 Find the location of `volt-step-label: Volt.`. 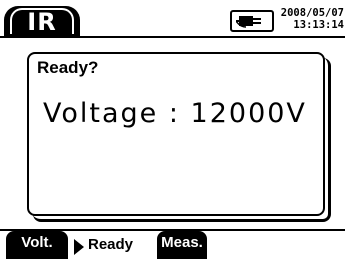

volt-step-label: Volt. is located at coordinates (37, 242).